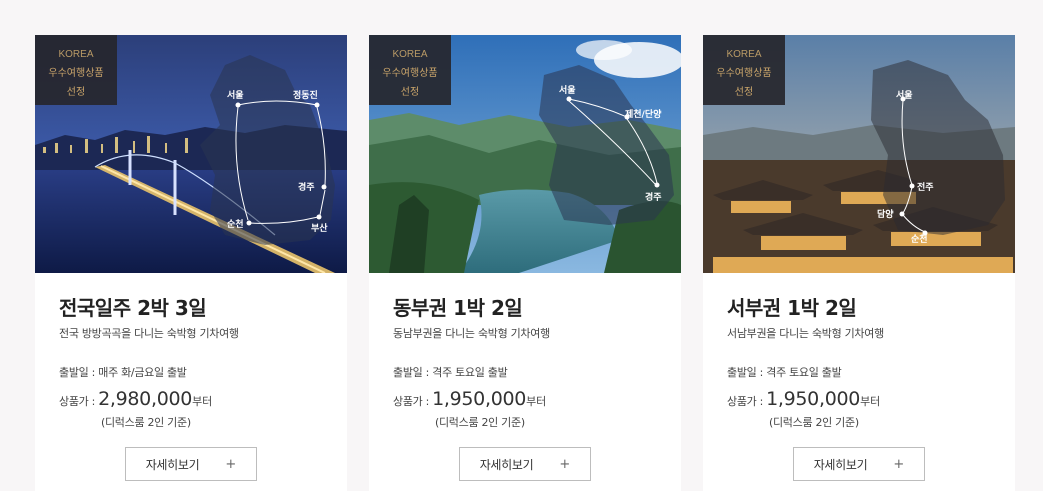  What do you see at coordinates (149, 333) in the screenshot?
I see `tour-subtitle: 전국 방방곡곡을 다니는 숙박형 기차여행` at bounding box center [149, 333].